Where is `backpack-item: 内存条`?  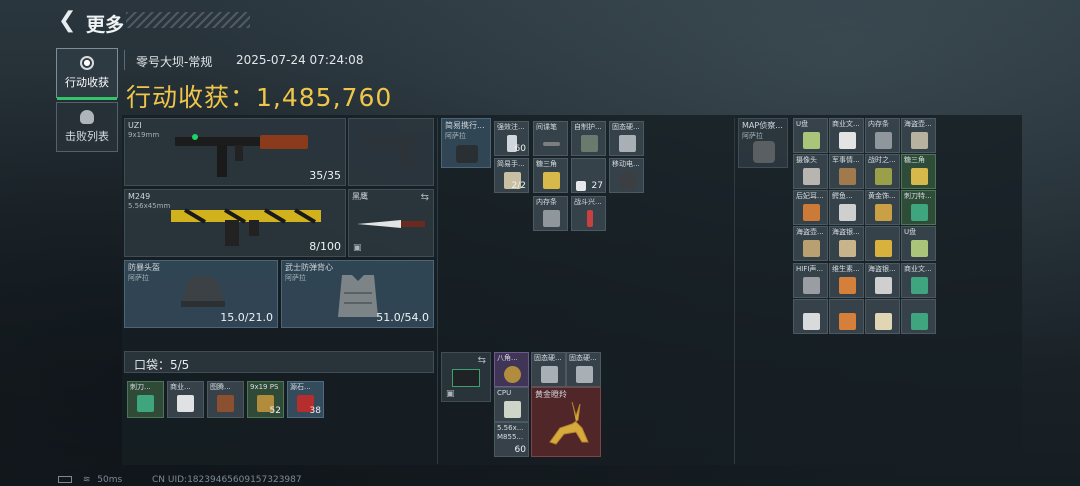 backpack-item: 内存条 is located at coordinates (882, 135).